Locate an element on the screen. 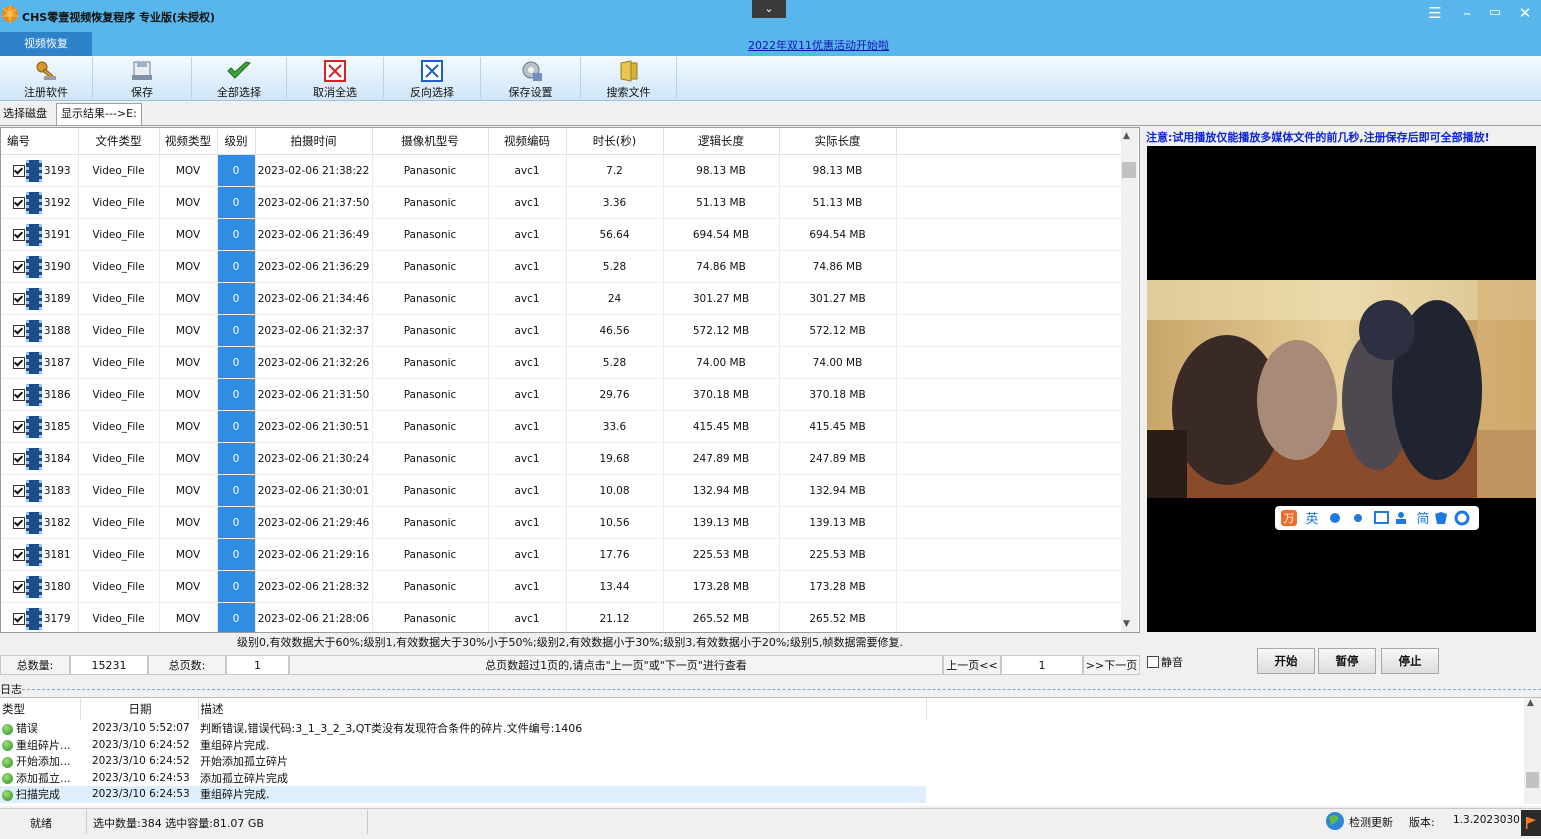 The height and width of the screenshot is (839, 1541). column-header: 摄像机型号 is located at coordinates (430, 141).